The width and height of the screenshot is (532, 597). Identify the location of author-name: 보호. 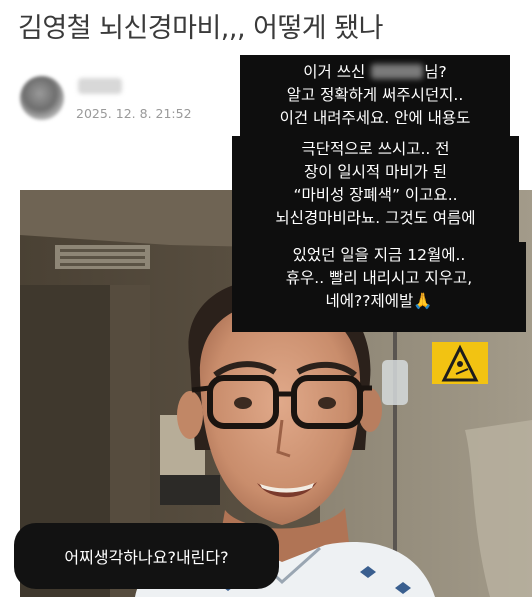
(100, 86).